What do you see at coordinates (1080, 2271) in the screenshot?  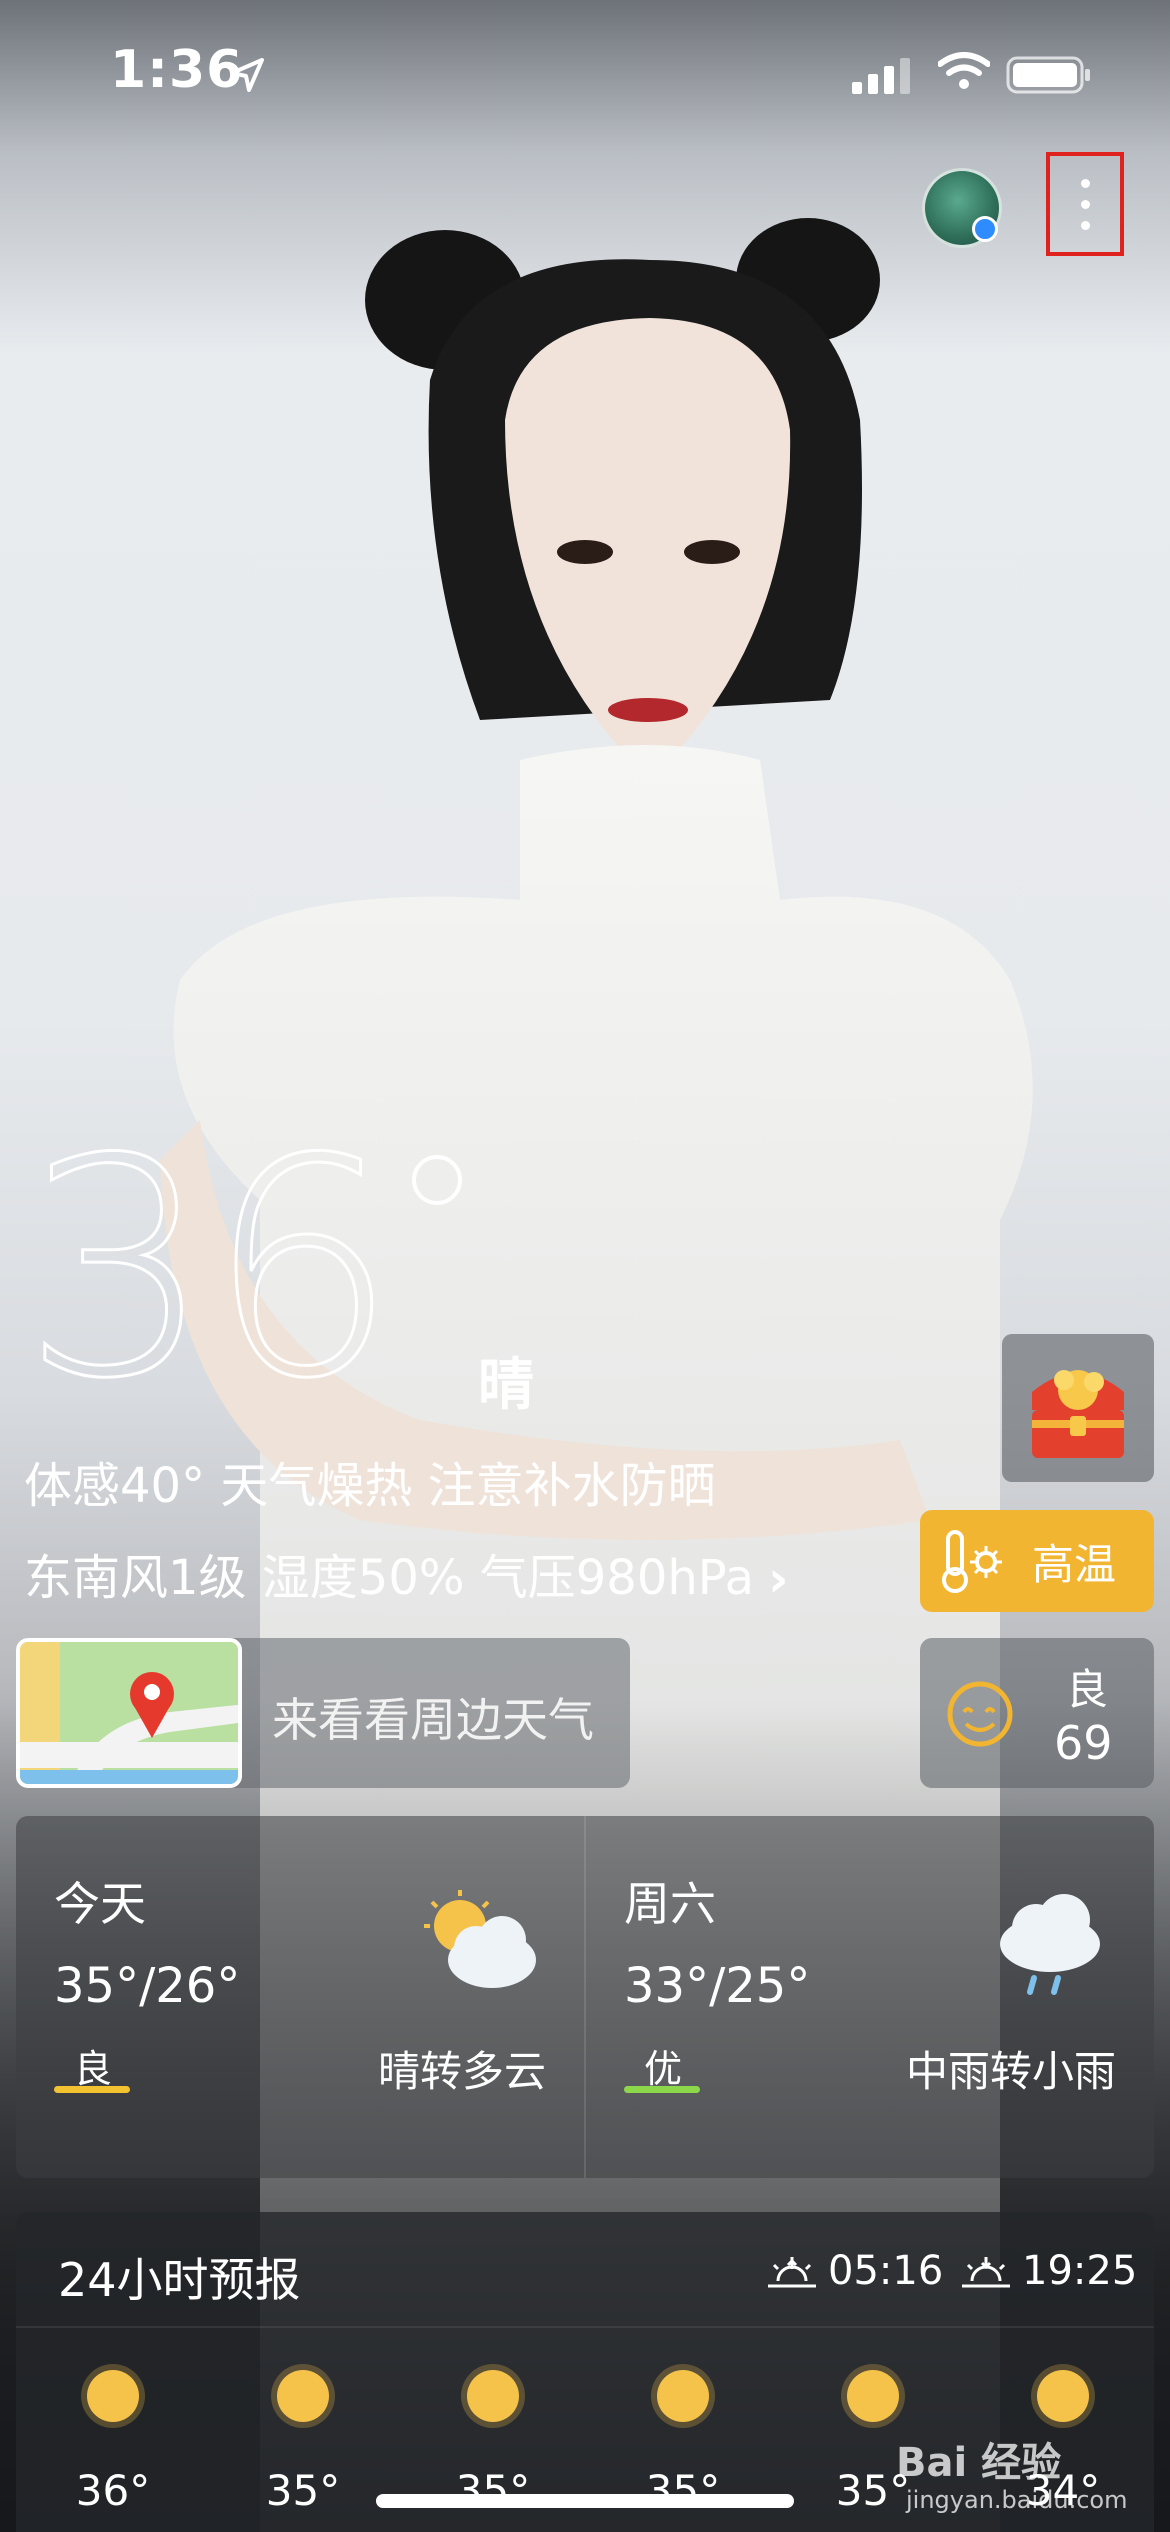 I see `sunset-time: 19:25` at bounding box center [1080, 2271].